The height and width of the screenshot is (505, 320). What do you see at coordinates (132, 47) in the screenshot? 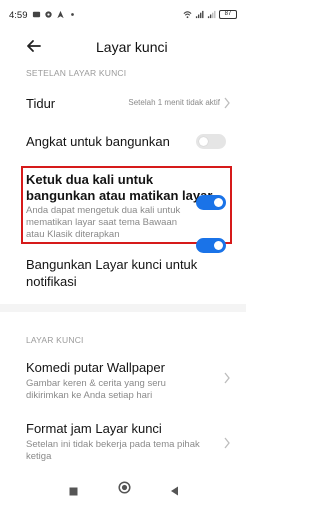
I see `page-title: Layar kunci` at bounding box center [132, 47].